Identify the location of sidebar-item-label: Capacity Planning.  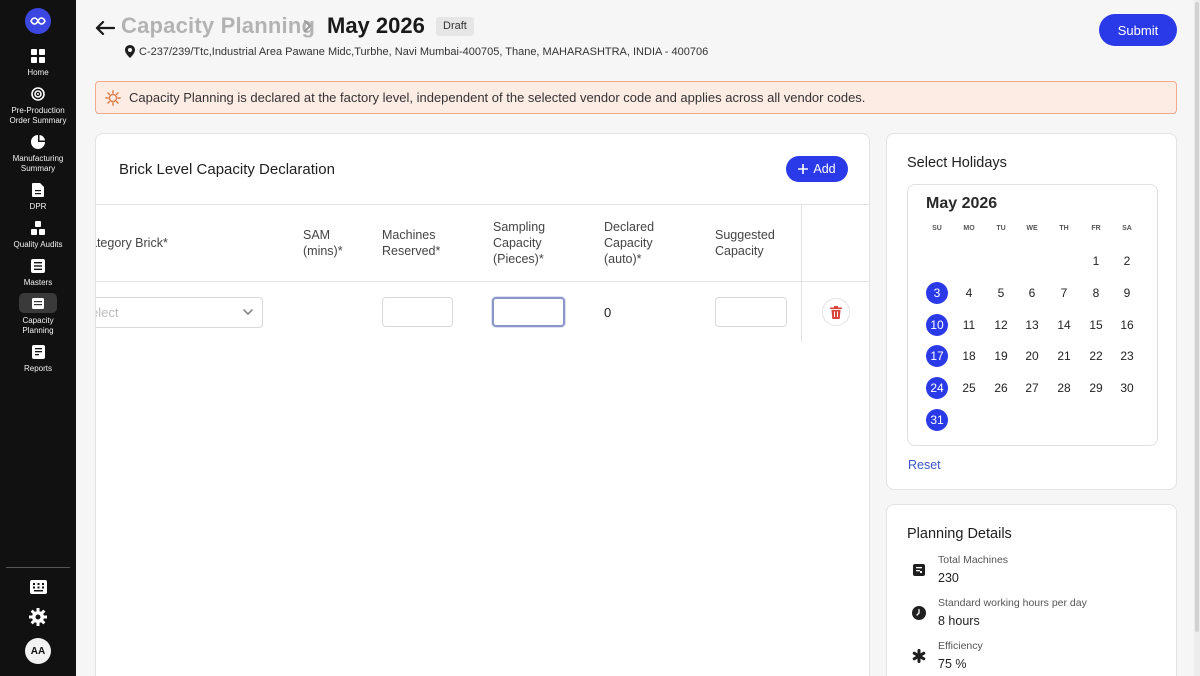
(38, 325).